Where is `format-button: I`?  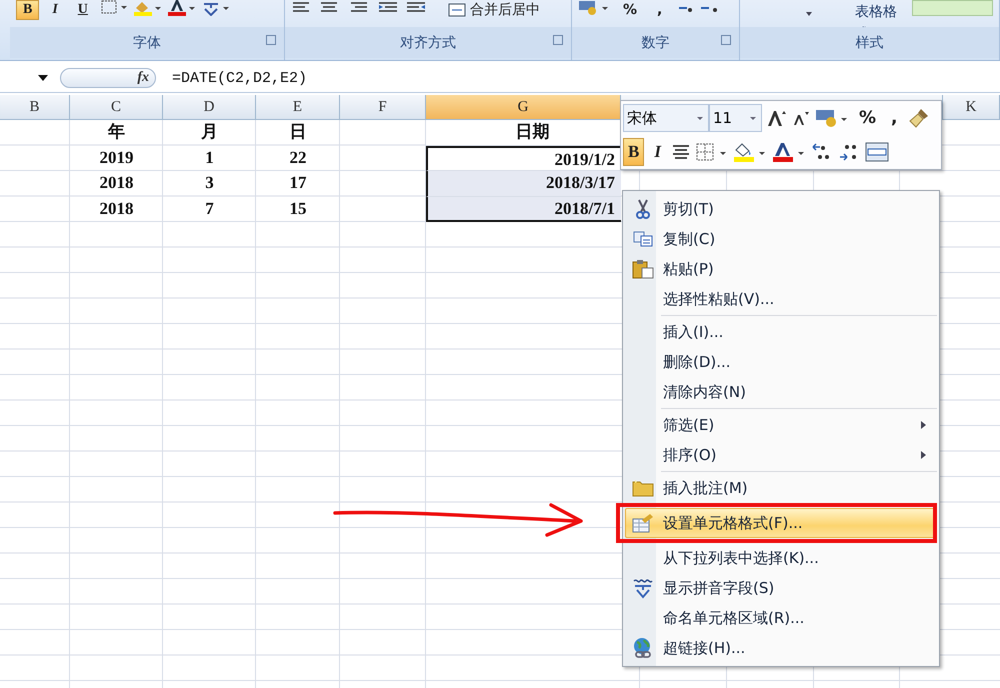
format-button: I is located at coordinates (55, 10).